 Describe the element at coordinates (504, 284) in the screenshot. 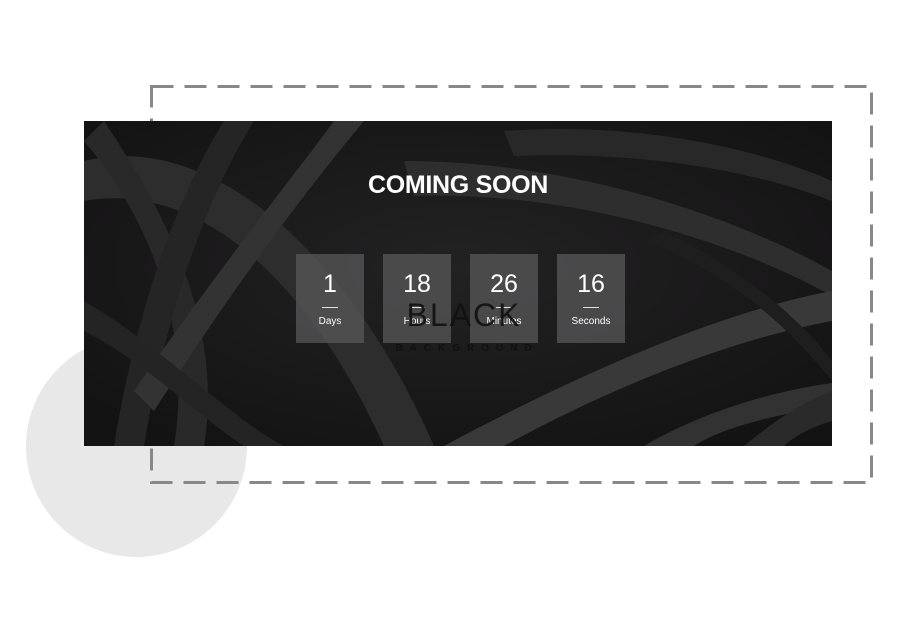

I see `countdown-minutes-value: 26` at that location.